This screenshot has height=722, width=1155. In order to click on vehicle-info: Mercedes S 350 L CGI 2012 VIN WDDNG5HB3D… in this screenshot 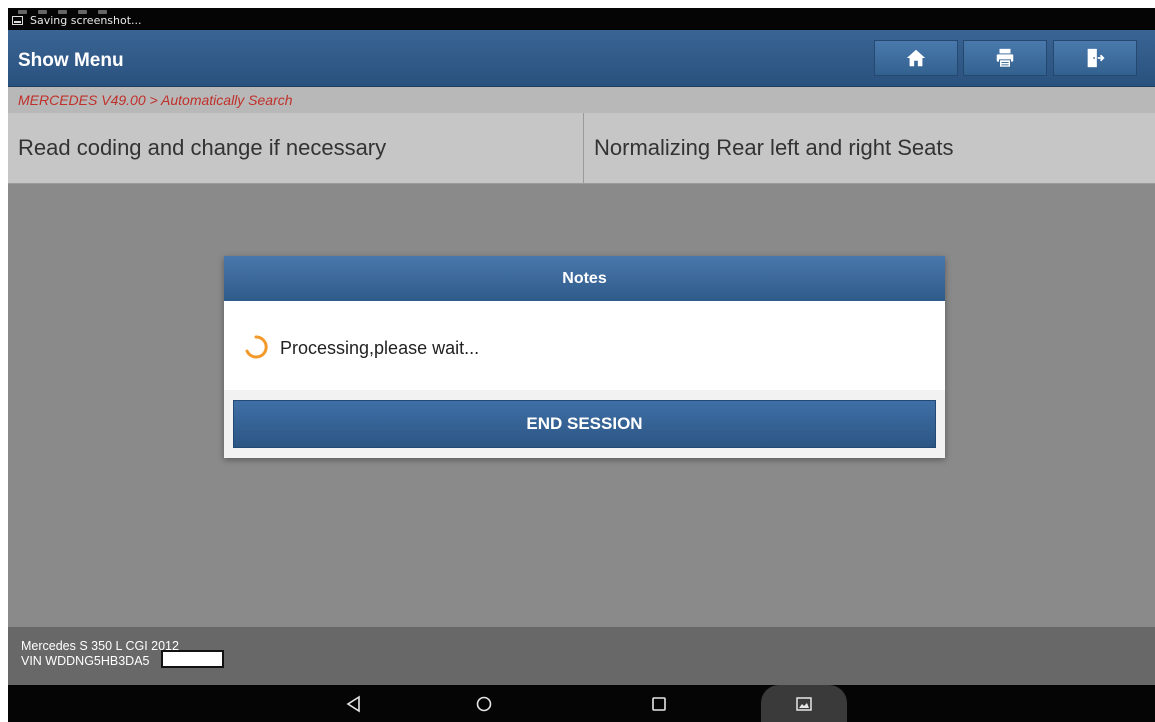, I will do `click(581, 656)`.